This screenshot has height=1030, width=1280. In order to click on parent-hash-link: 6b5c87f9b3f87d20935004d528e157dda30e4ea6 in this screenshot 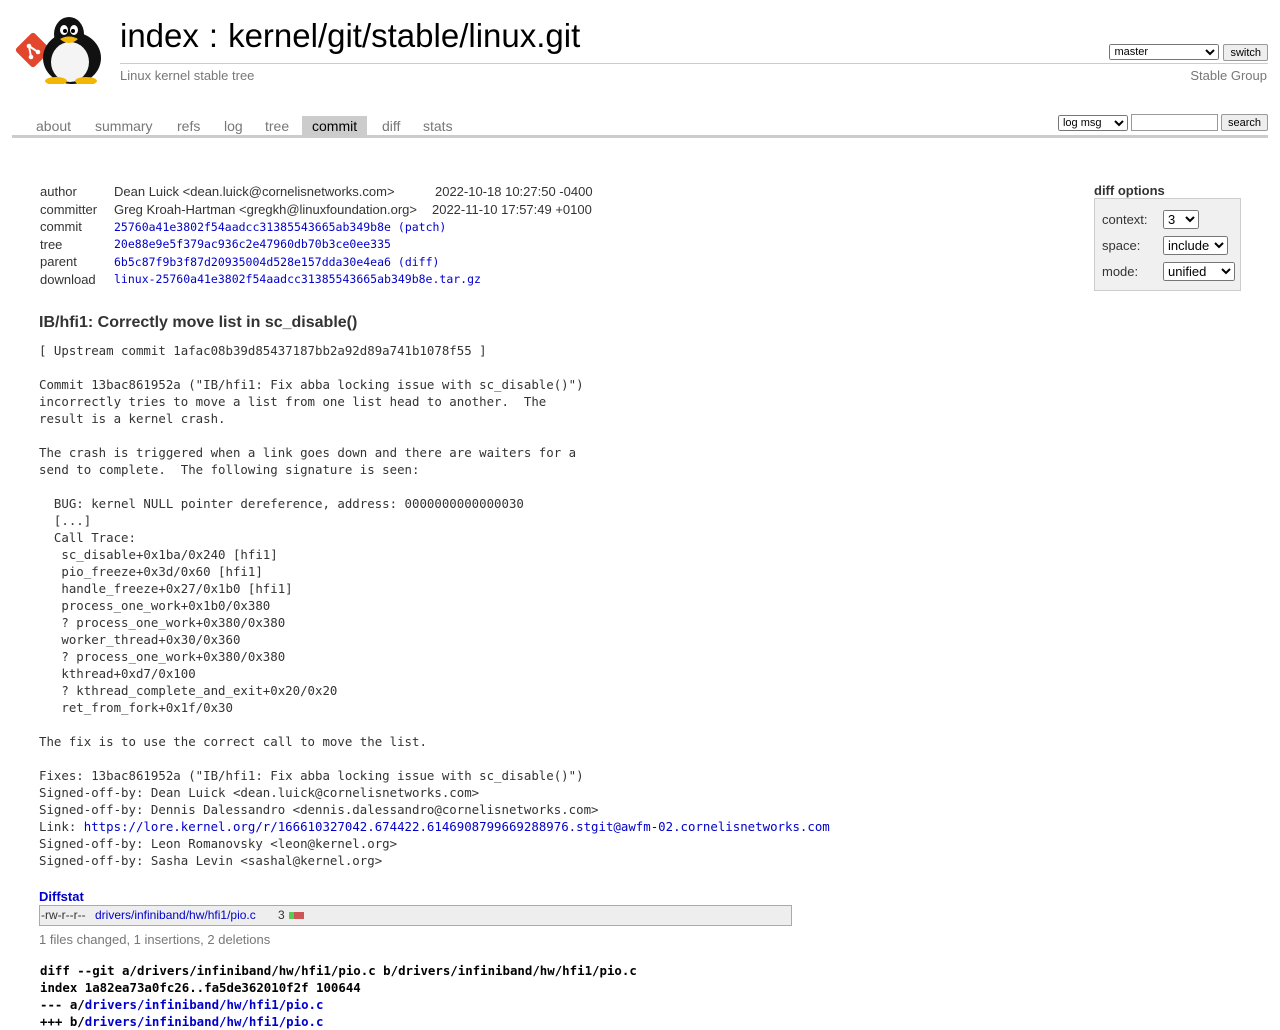, I will do `click(252, 262)`.